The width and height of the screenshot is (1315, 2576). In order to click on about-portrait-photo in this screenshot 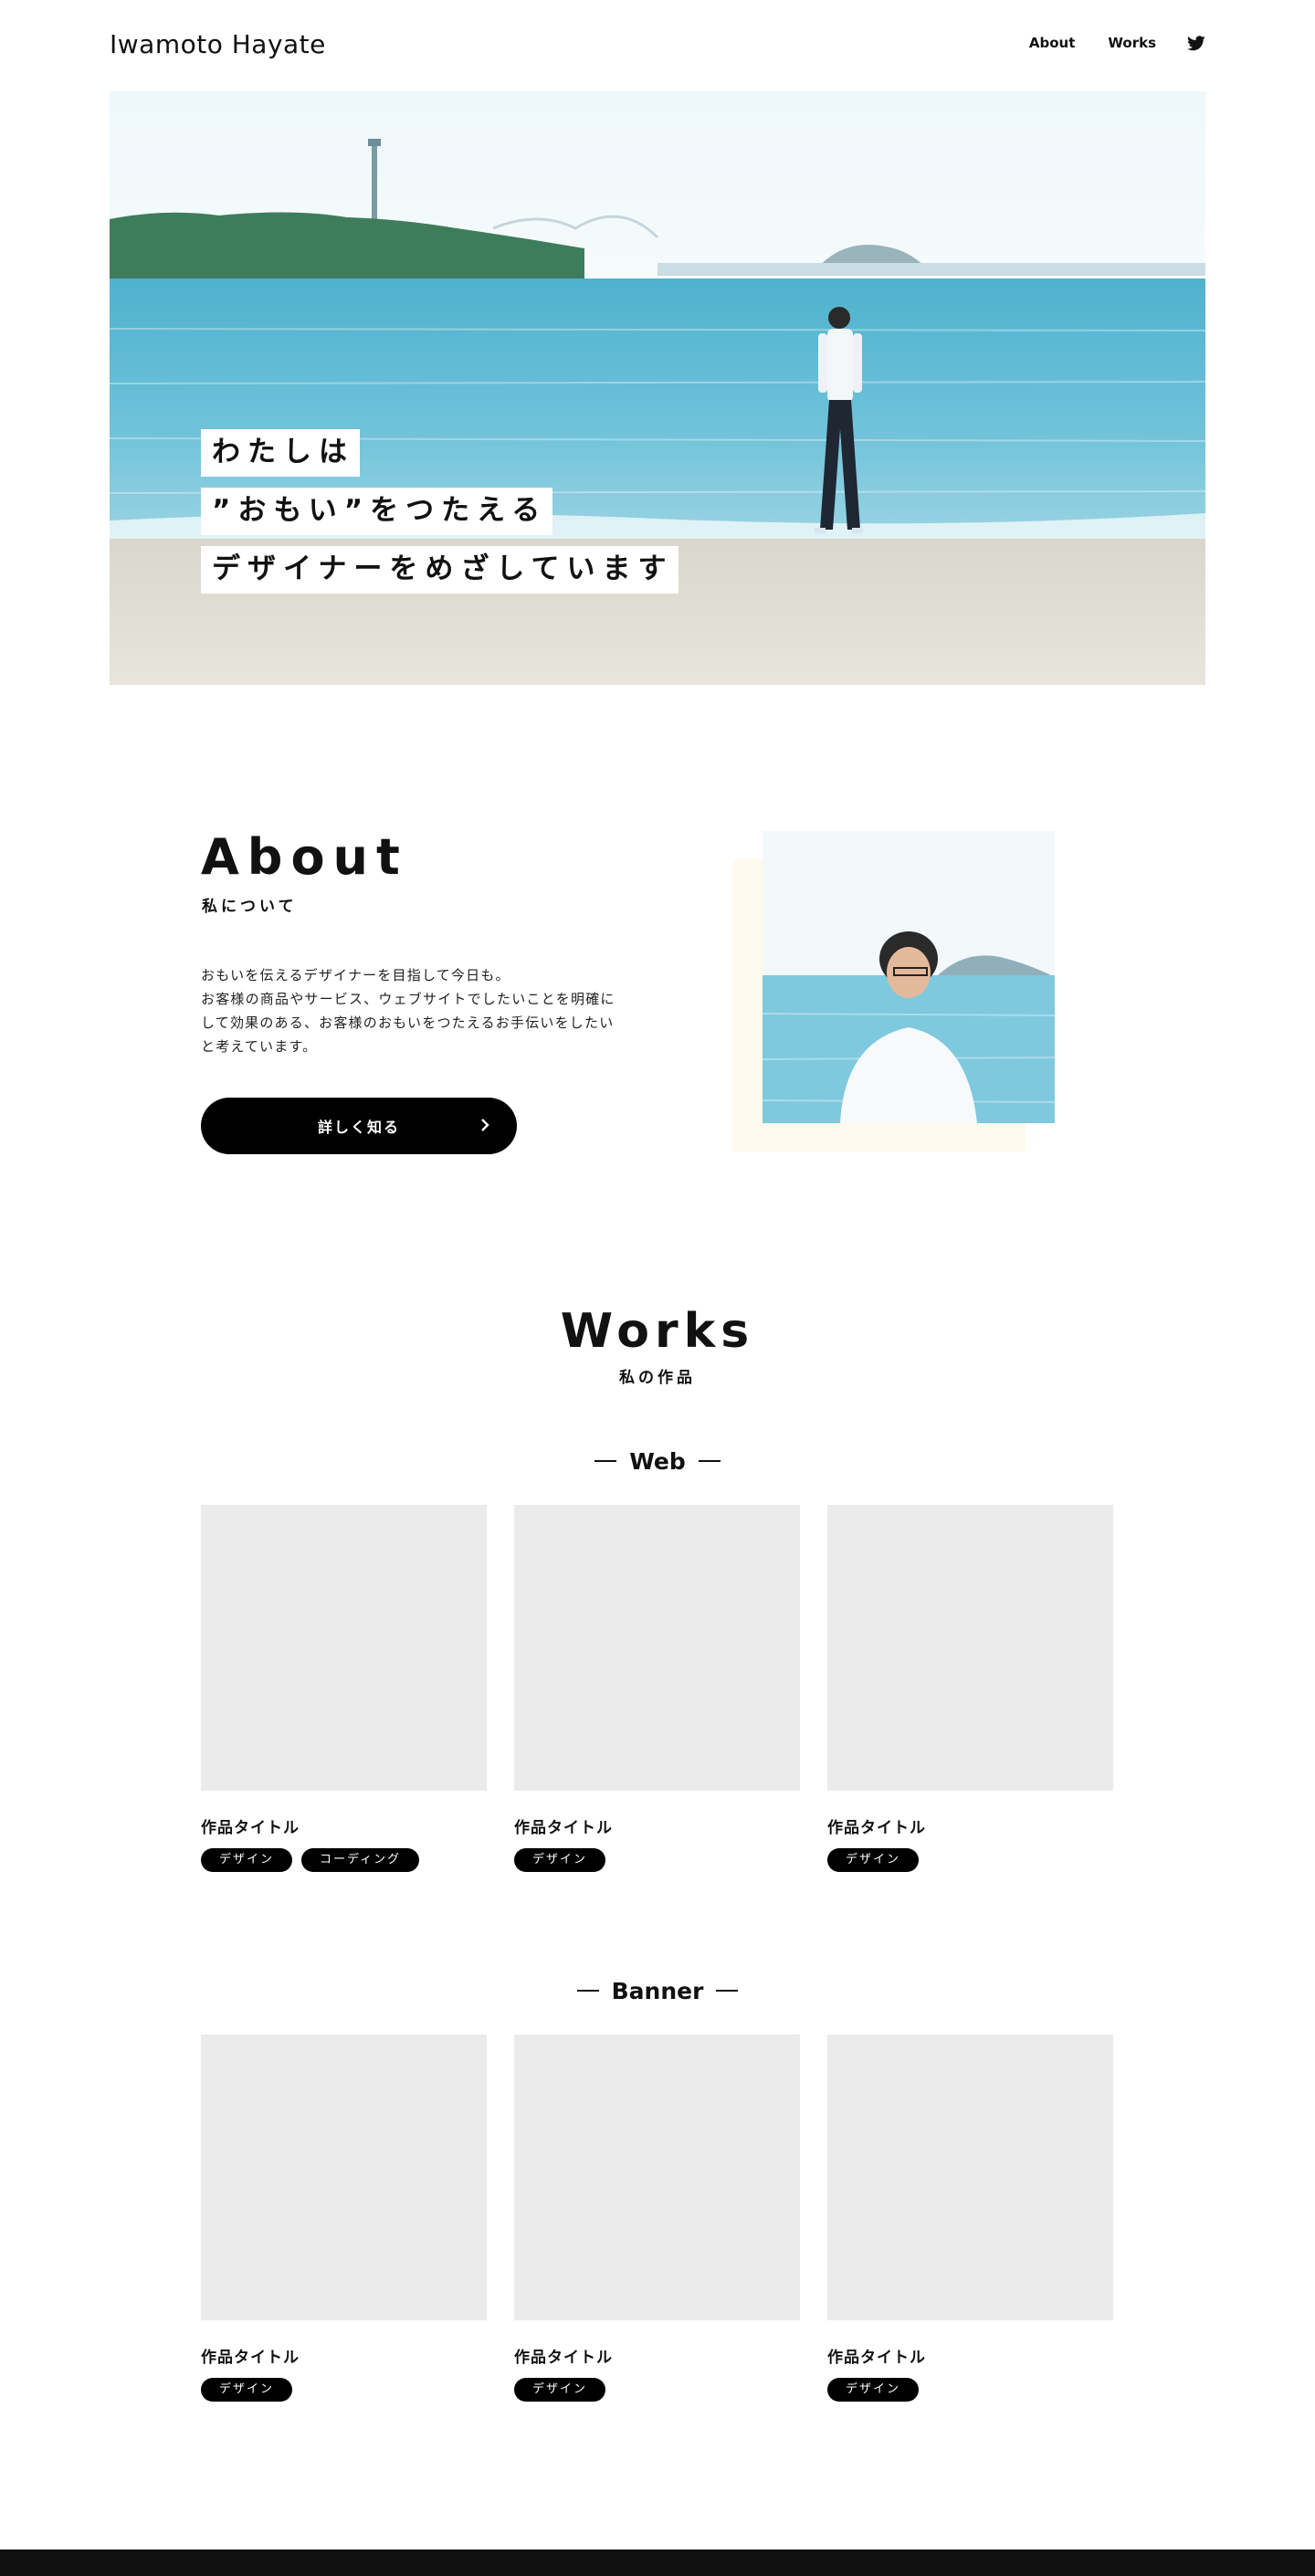, I will do `click(909, 977)`.